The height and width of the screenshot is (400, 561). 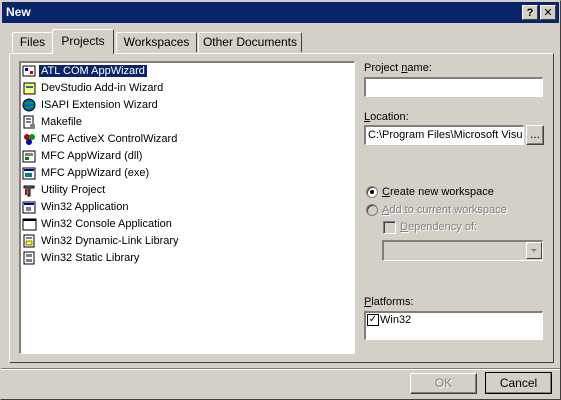 What do you see at coordinates (187, 190) in the screenshot?
I see `list-item: Utility Project` at bounding box center [187, 190].